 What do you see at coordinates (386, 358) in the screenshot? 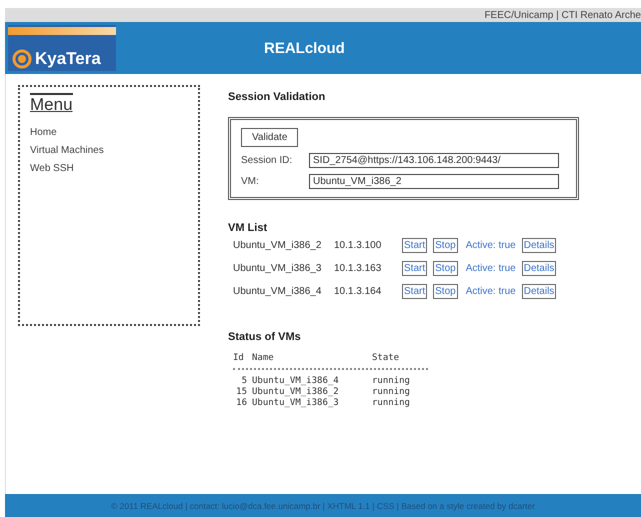
I see `column-header: State` at bounding box center [386, 358].